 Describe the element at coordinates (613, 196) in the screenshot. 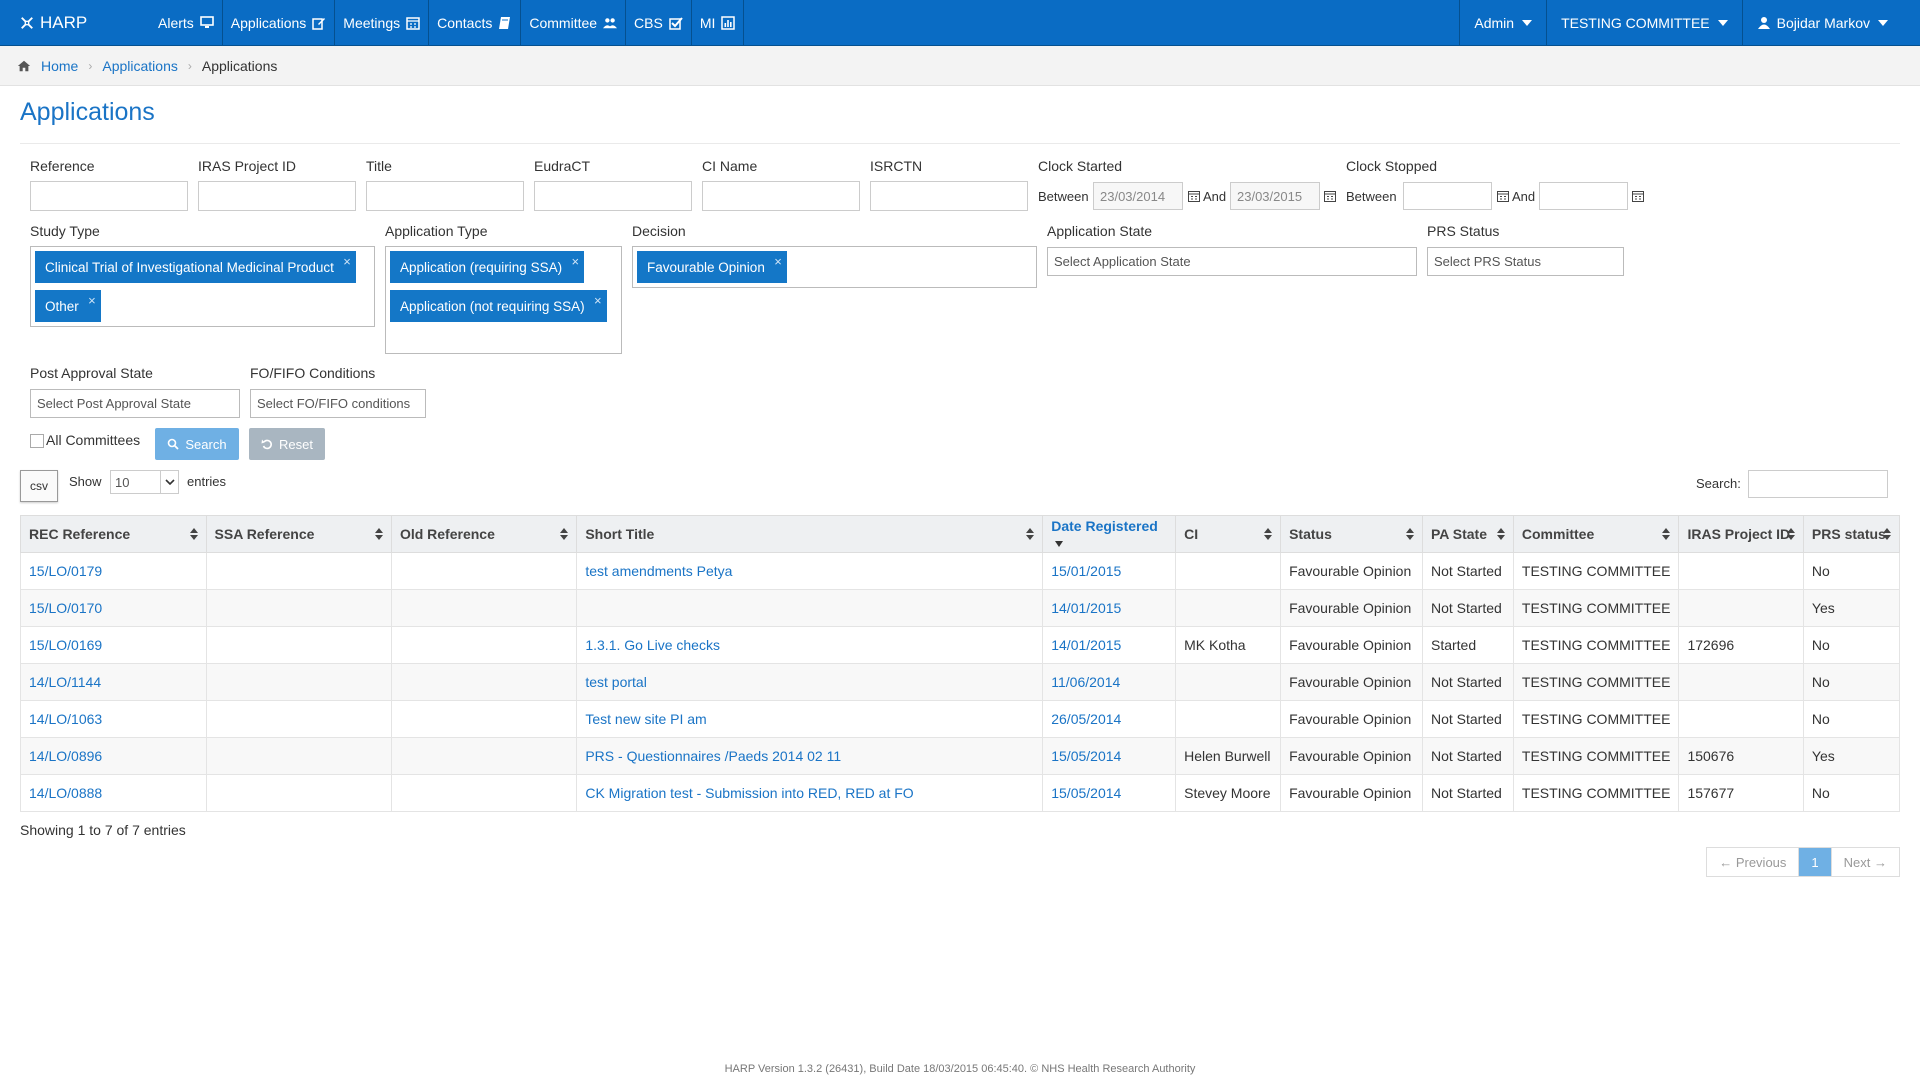

I see `eudract-input` at that location.